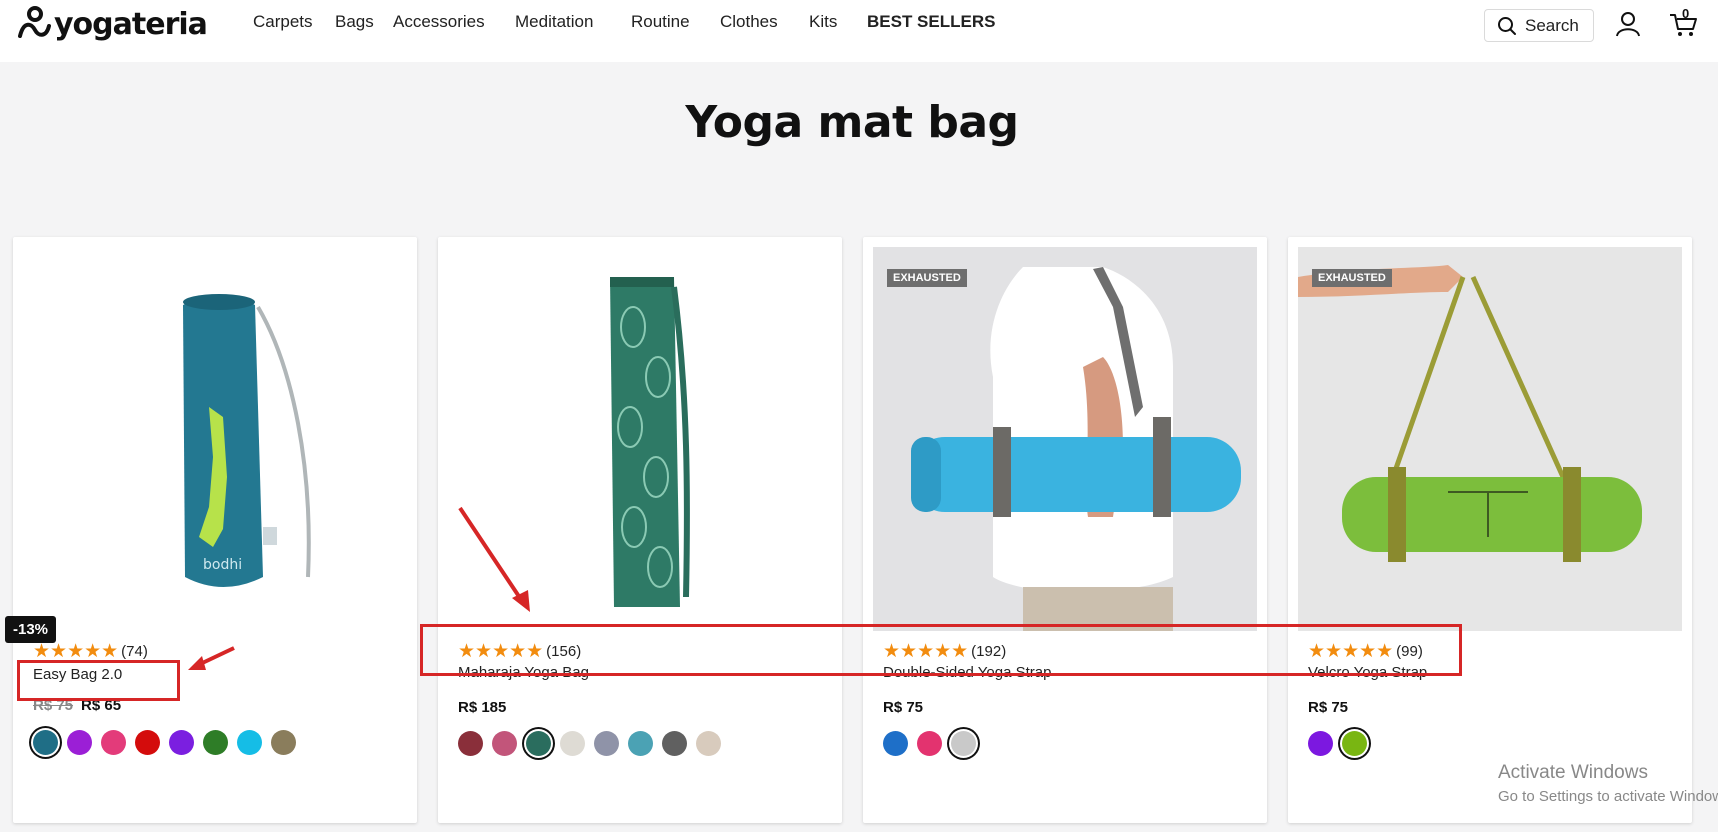 Image resolution: width=1718 pixels, height=832 pixels. What do you see at coordinates (749, 22) in the screenshot?
I see `nav-clothes: Clothes` at bounding box center [749, 22].